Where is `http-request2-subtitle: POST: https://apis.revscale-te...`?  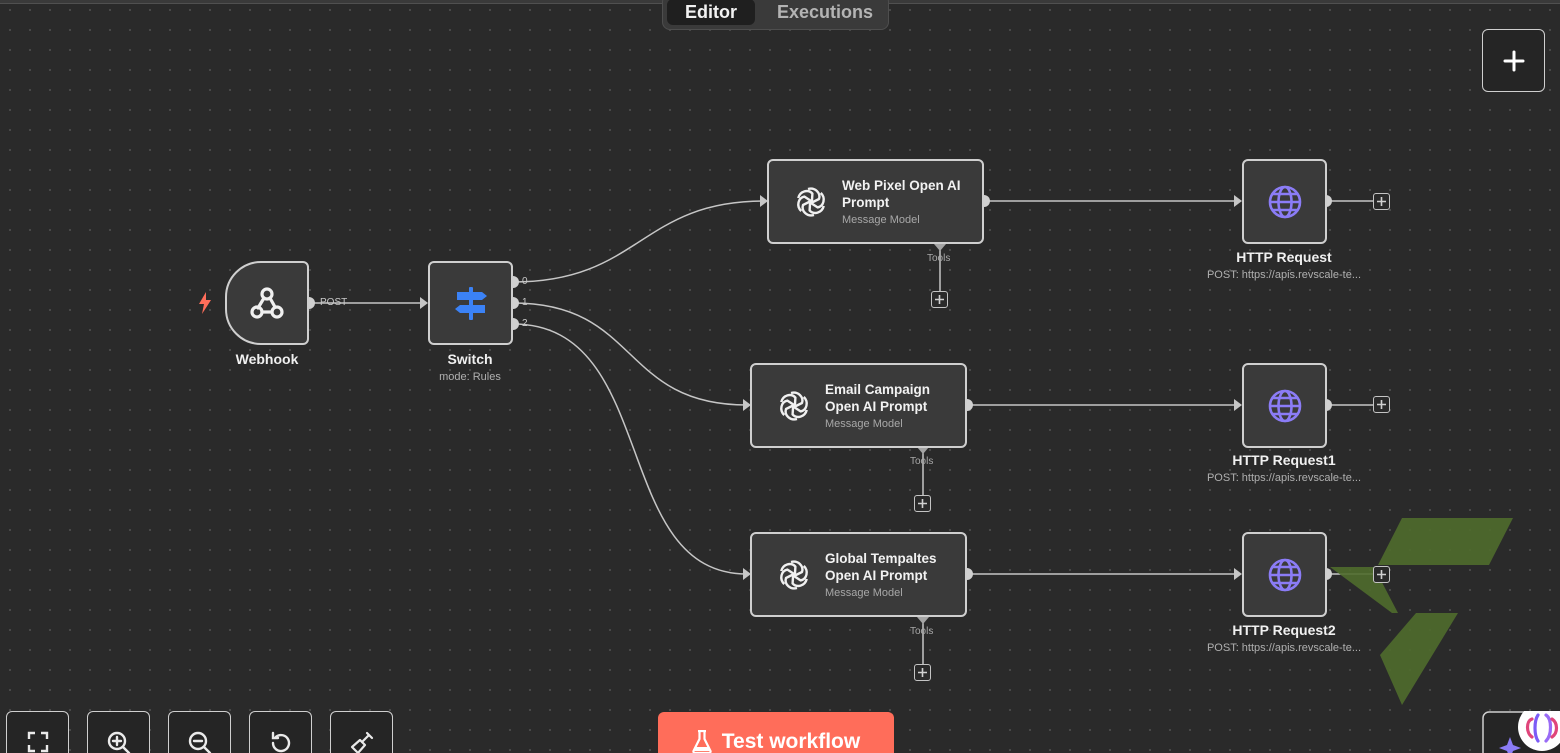 http-request2-subtitle: POST: https://apis.revscale-te... is located at coordinates (1284, 648).